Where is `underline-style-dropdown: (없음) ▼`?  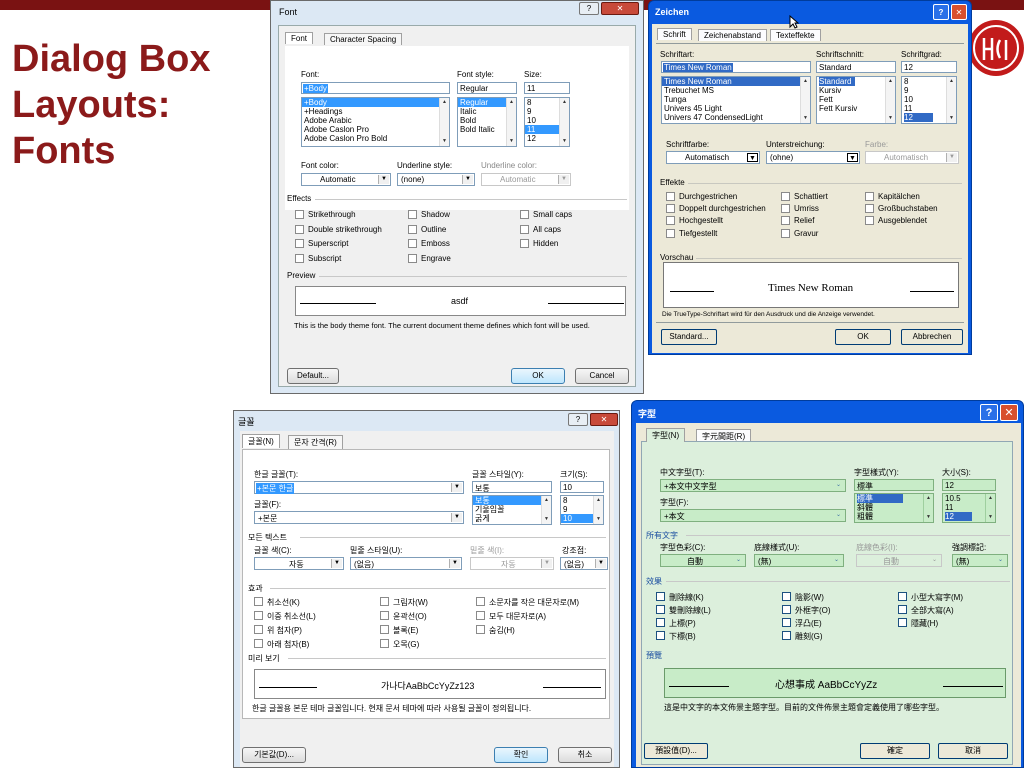
underline-style-dropdown: (없음) ▼ is located at coordinates (406, 563).